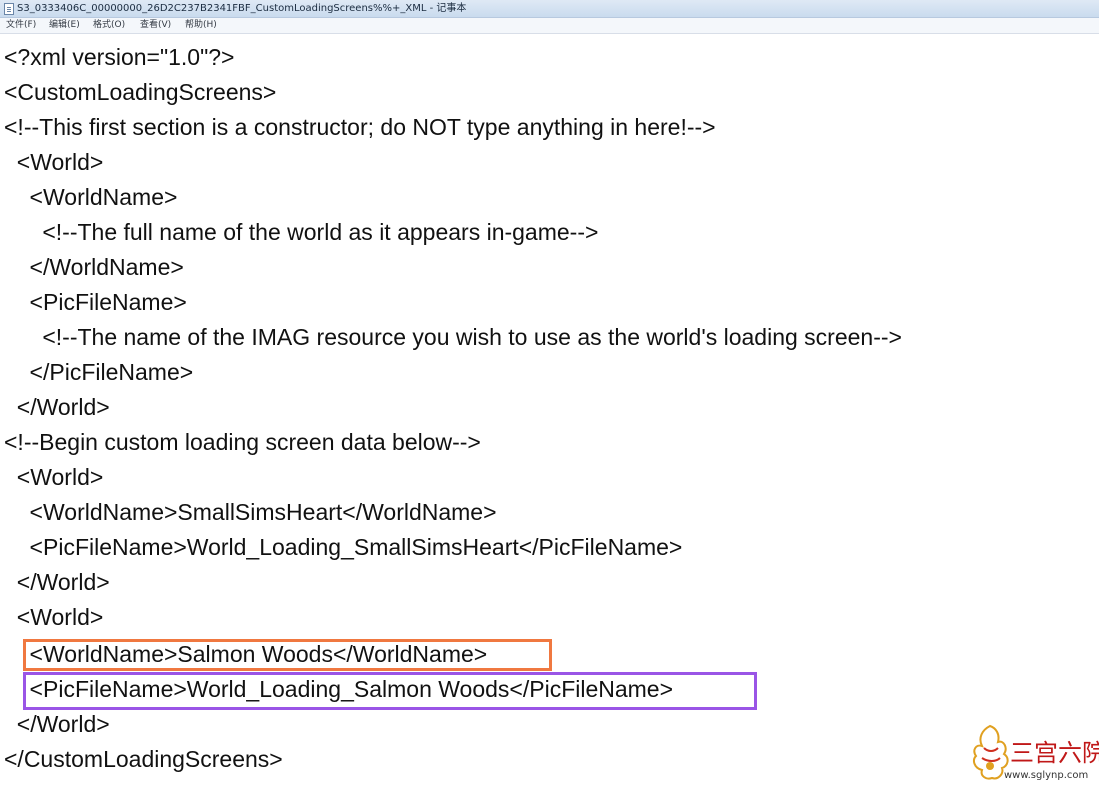 Image resolution: width=1099 pixels, height=793 pixels. Describe the element at coordinates (109, 25) in the screenshot. I see `menu-format: 格式(O)` at that location.